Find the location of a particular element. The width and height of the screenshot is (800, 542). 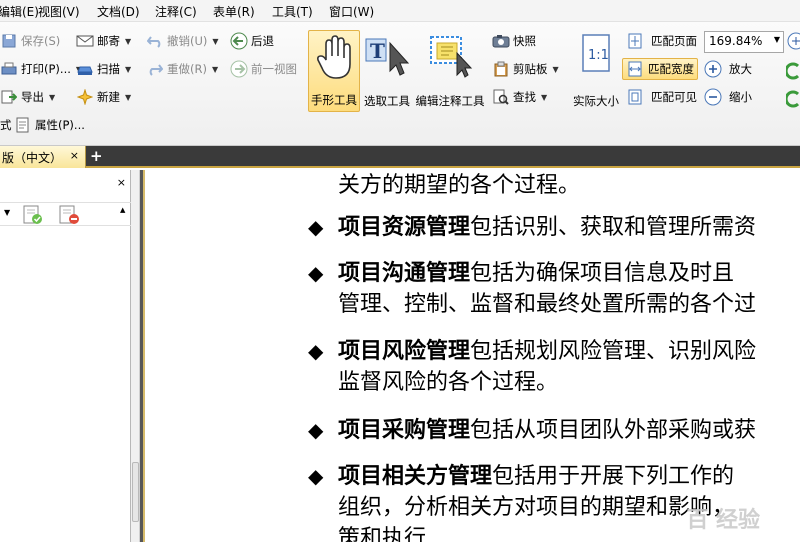

scanner-icon is located at coordinates (85, 69).